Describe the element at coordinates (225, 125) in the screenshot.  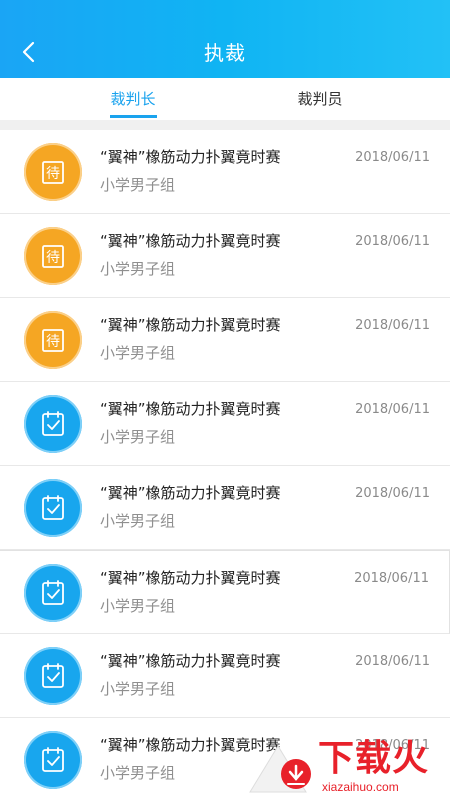
I see `section-divider` at that location.